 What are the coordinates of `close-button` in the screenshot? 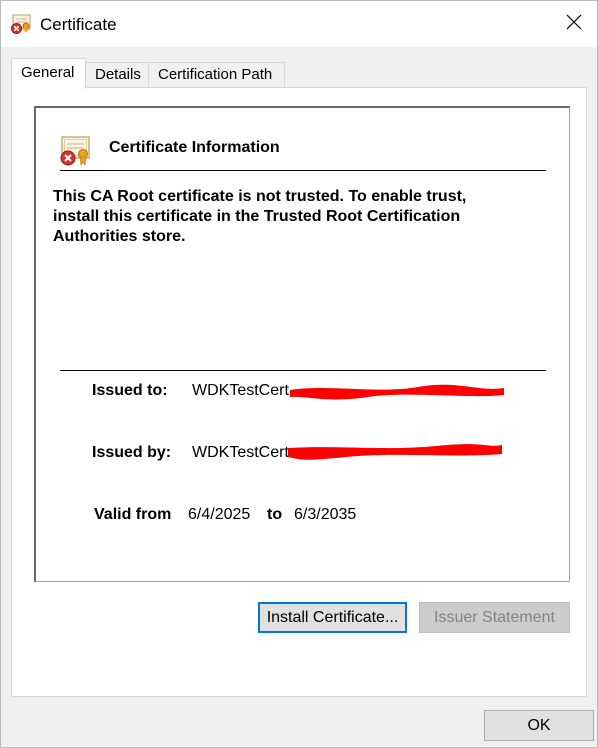 It's located at (574, 24).